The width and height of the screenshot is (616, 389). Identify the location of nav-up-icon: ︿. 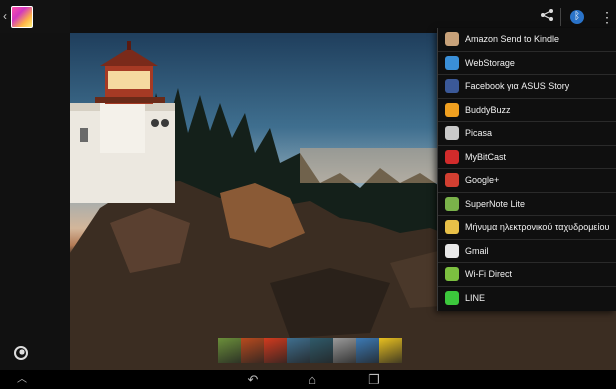
(22, 379).